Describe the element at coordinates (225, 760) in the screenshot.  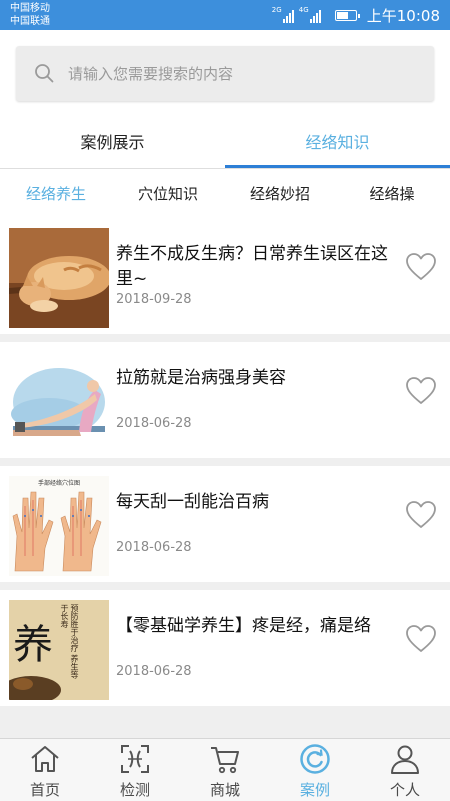
I see `cart-icon` at that location.